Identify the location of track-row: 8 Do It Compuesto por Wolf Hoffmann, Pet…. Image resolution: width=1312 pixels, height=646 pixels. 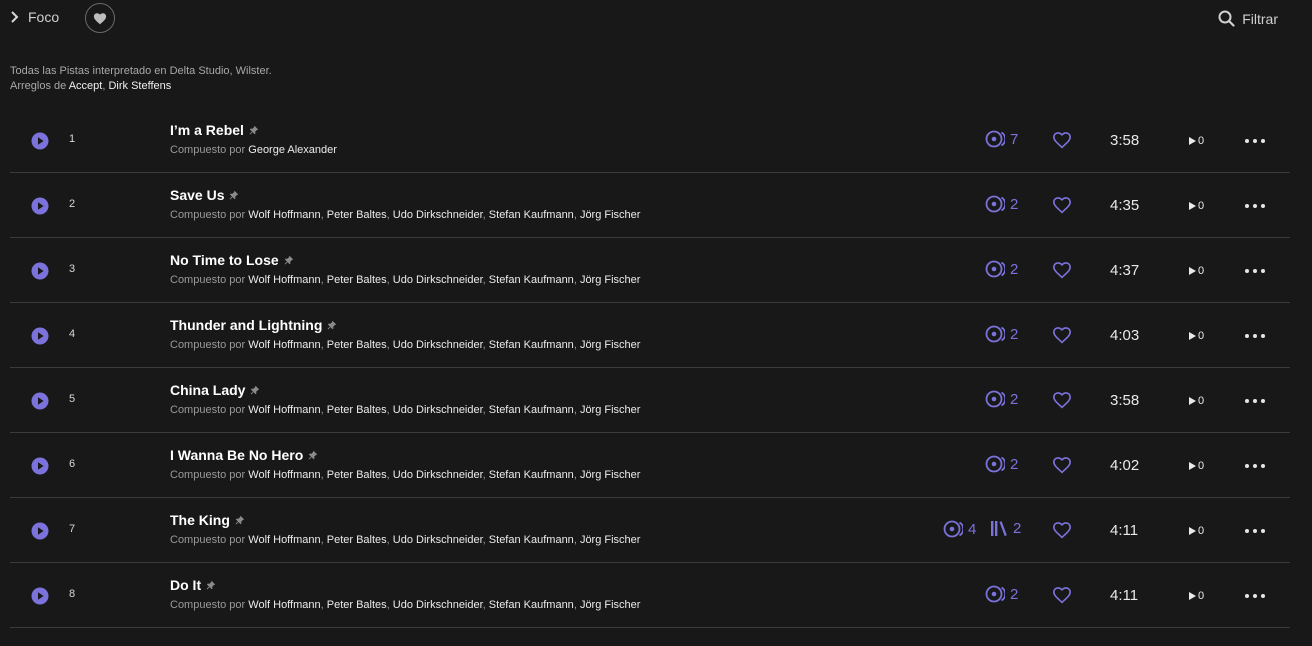
(650, 595).